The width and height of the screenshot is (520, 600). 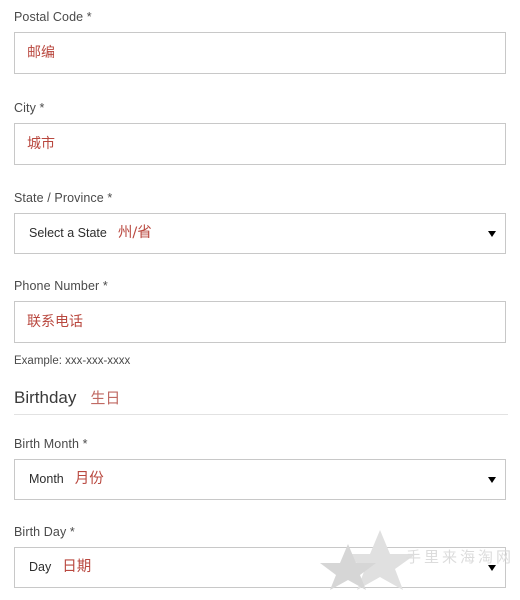 What do you see at coordinates (260, 567) in the screenshot?
I see `select-birth-day: Day 日期` at bounding box center [260, 567].